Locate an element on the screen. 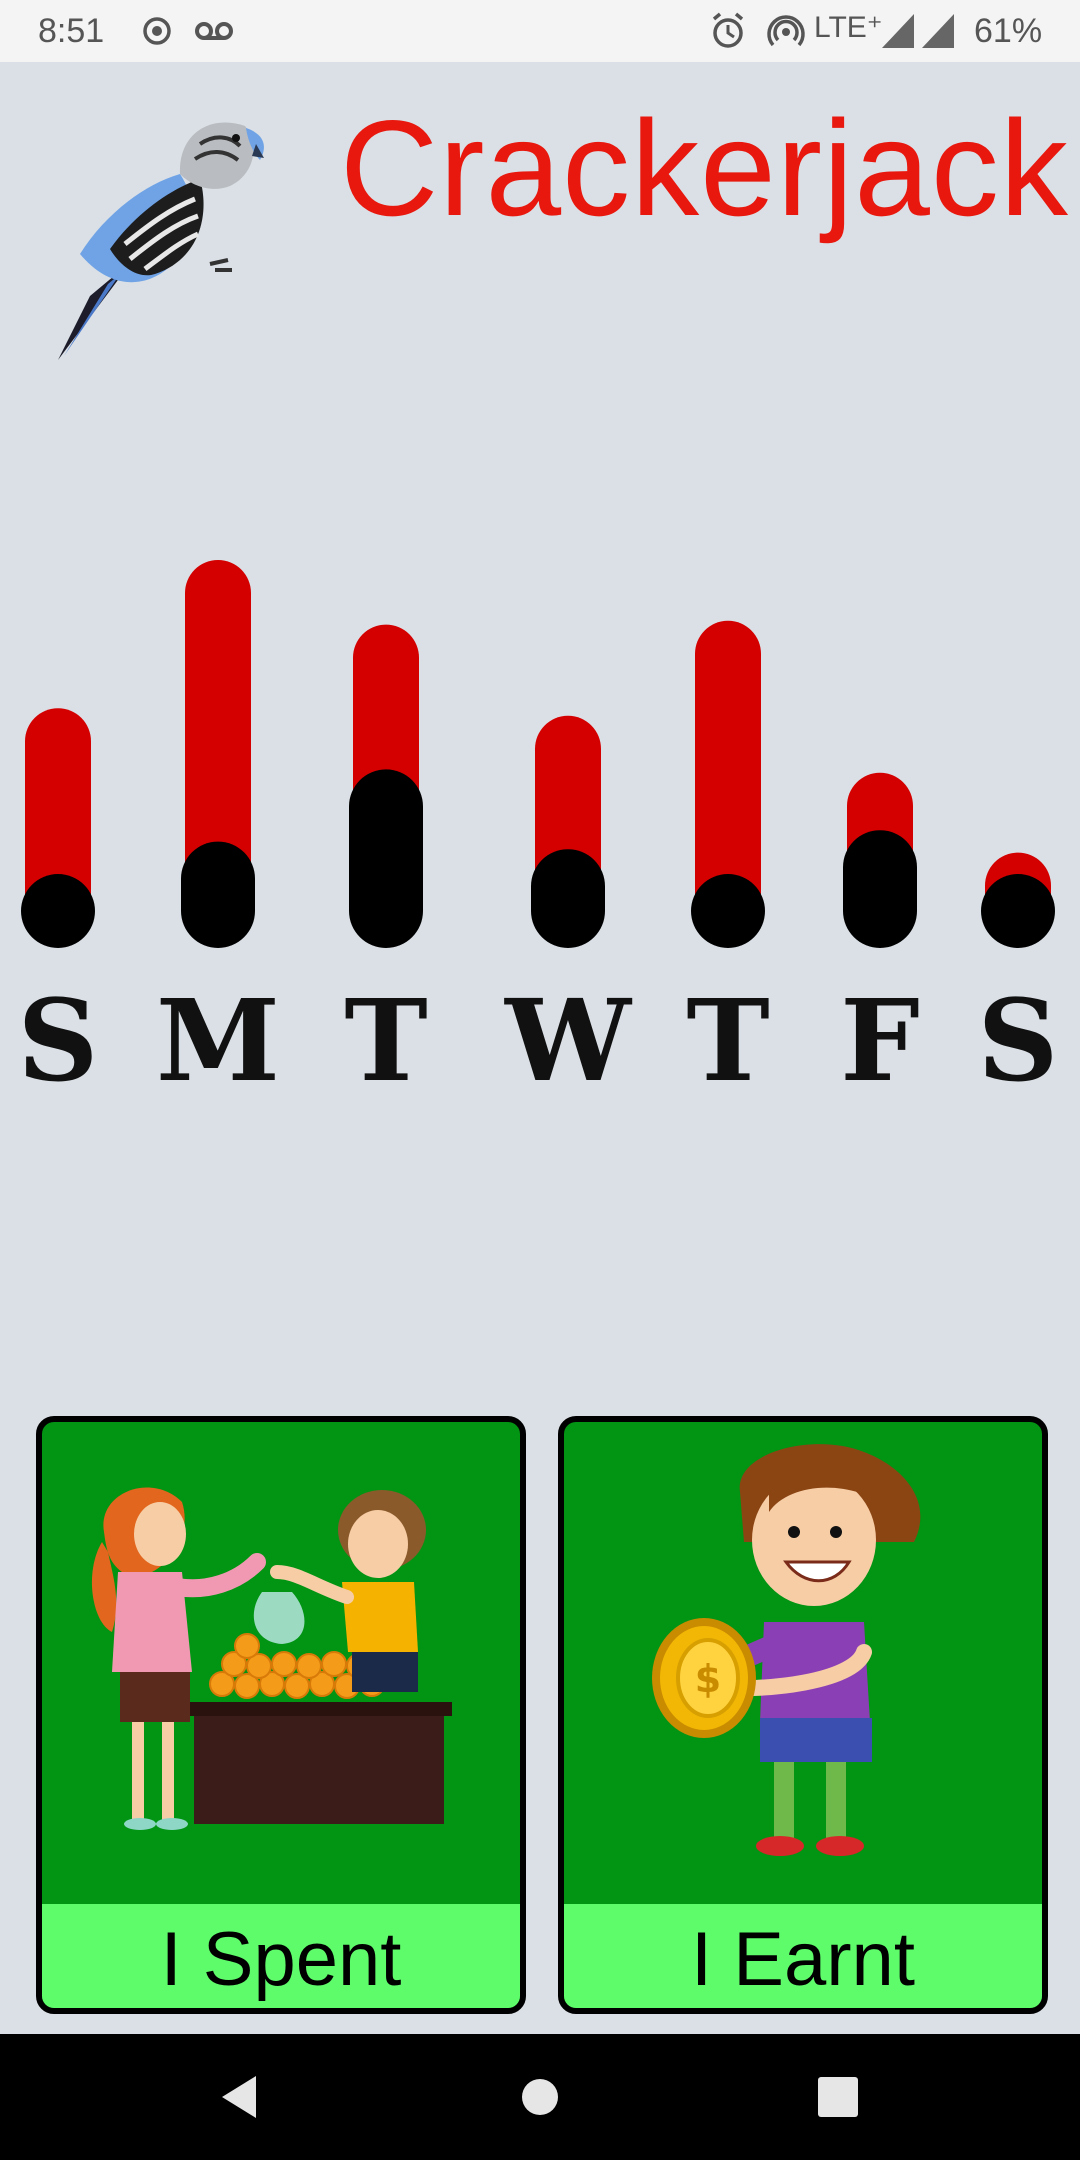  i-earnt-card: $ I Earnt is located at coordinates (803, 1715).